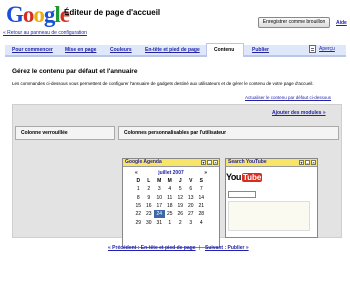  I want to click on calendar-nav: « juillet 2007 », so click(171, 172).